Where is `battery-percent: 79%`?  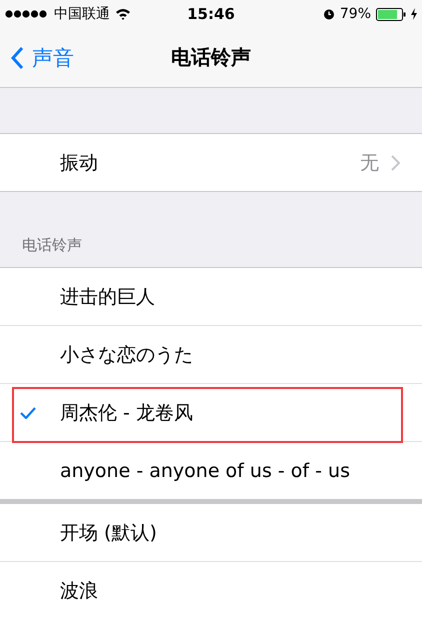
battery-percent: 79% is located at coordinates (355, 14).